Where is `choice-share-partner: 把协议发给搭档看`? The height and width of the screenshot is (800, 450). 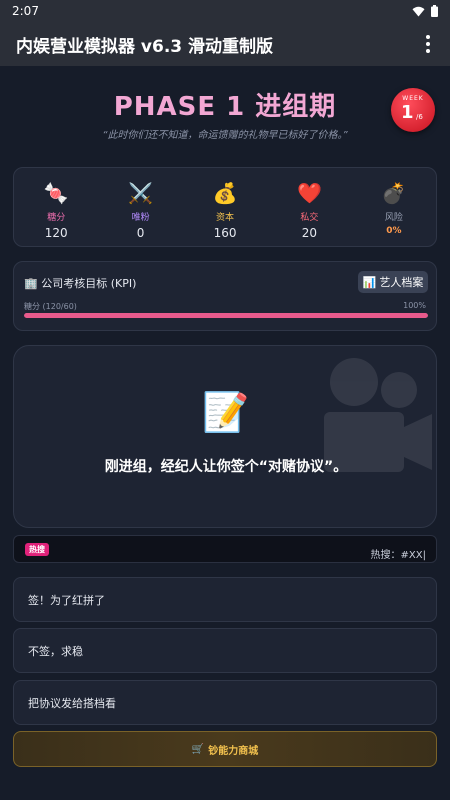
choice-share-partner: 把协议发给搭档看 is located at coordinates (225, 702).